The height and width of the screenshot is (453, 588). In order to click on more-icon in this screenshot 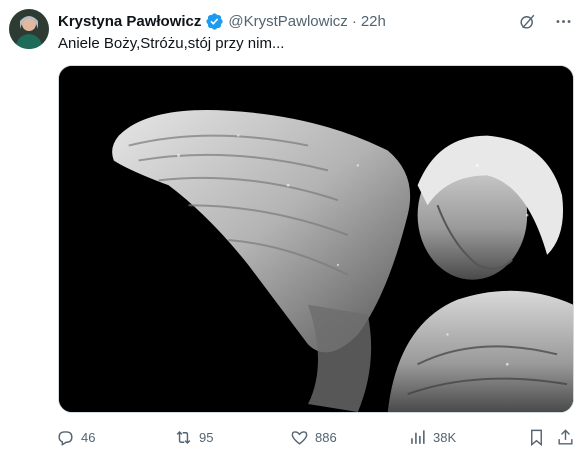, I will do `click(563, 21)`.